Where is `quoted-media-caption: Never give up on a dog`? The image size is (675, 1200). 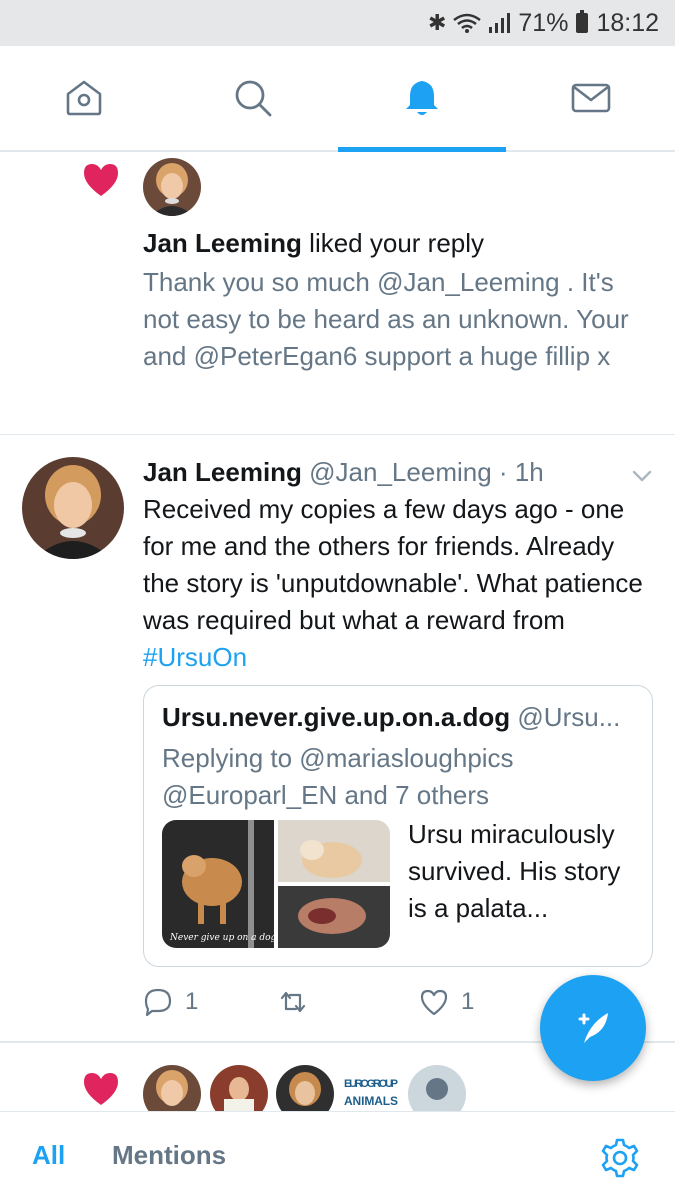
quoted-media-caption: Never give up on a dog is located at coordinates (223, 938).